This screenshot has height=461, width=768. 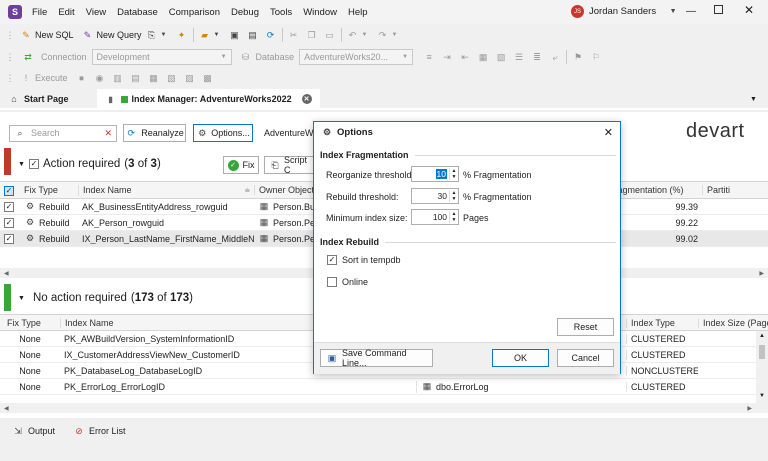 I want to click on online-checkbox, so click(x=332, y=282).